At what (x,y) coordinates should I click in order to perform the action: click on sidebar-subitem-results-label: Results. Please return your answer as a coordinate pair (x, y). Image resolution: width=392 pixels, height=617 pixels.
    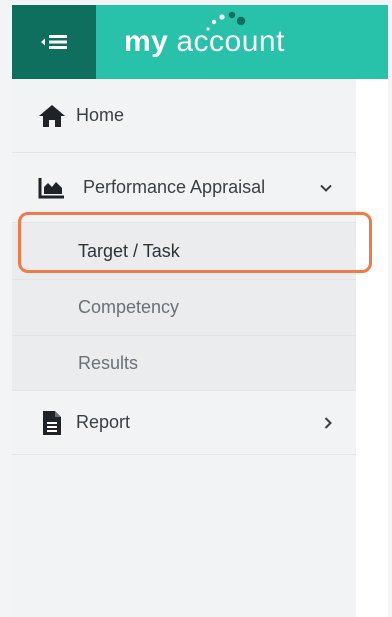
    Looking at the image, I should click on (108, 362).